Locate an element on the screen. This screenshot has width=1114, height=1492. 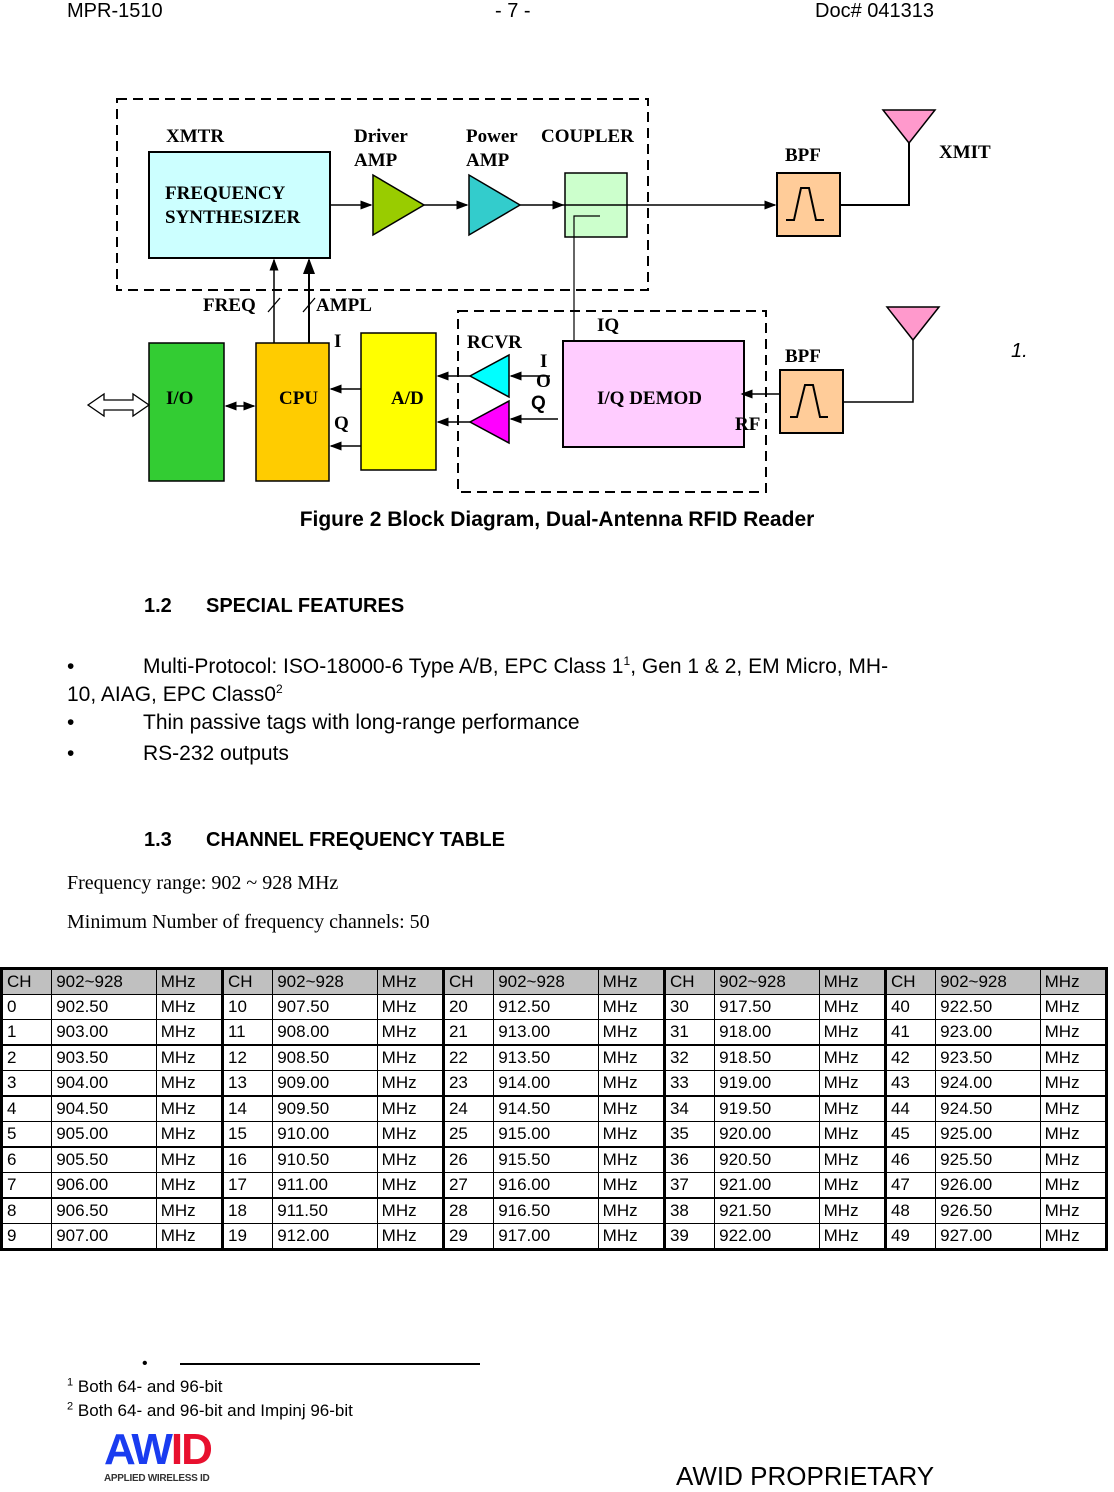
cell-channel: 2 is located at coordinates (26, 1057).